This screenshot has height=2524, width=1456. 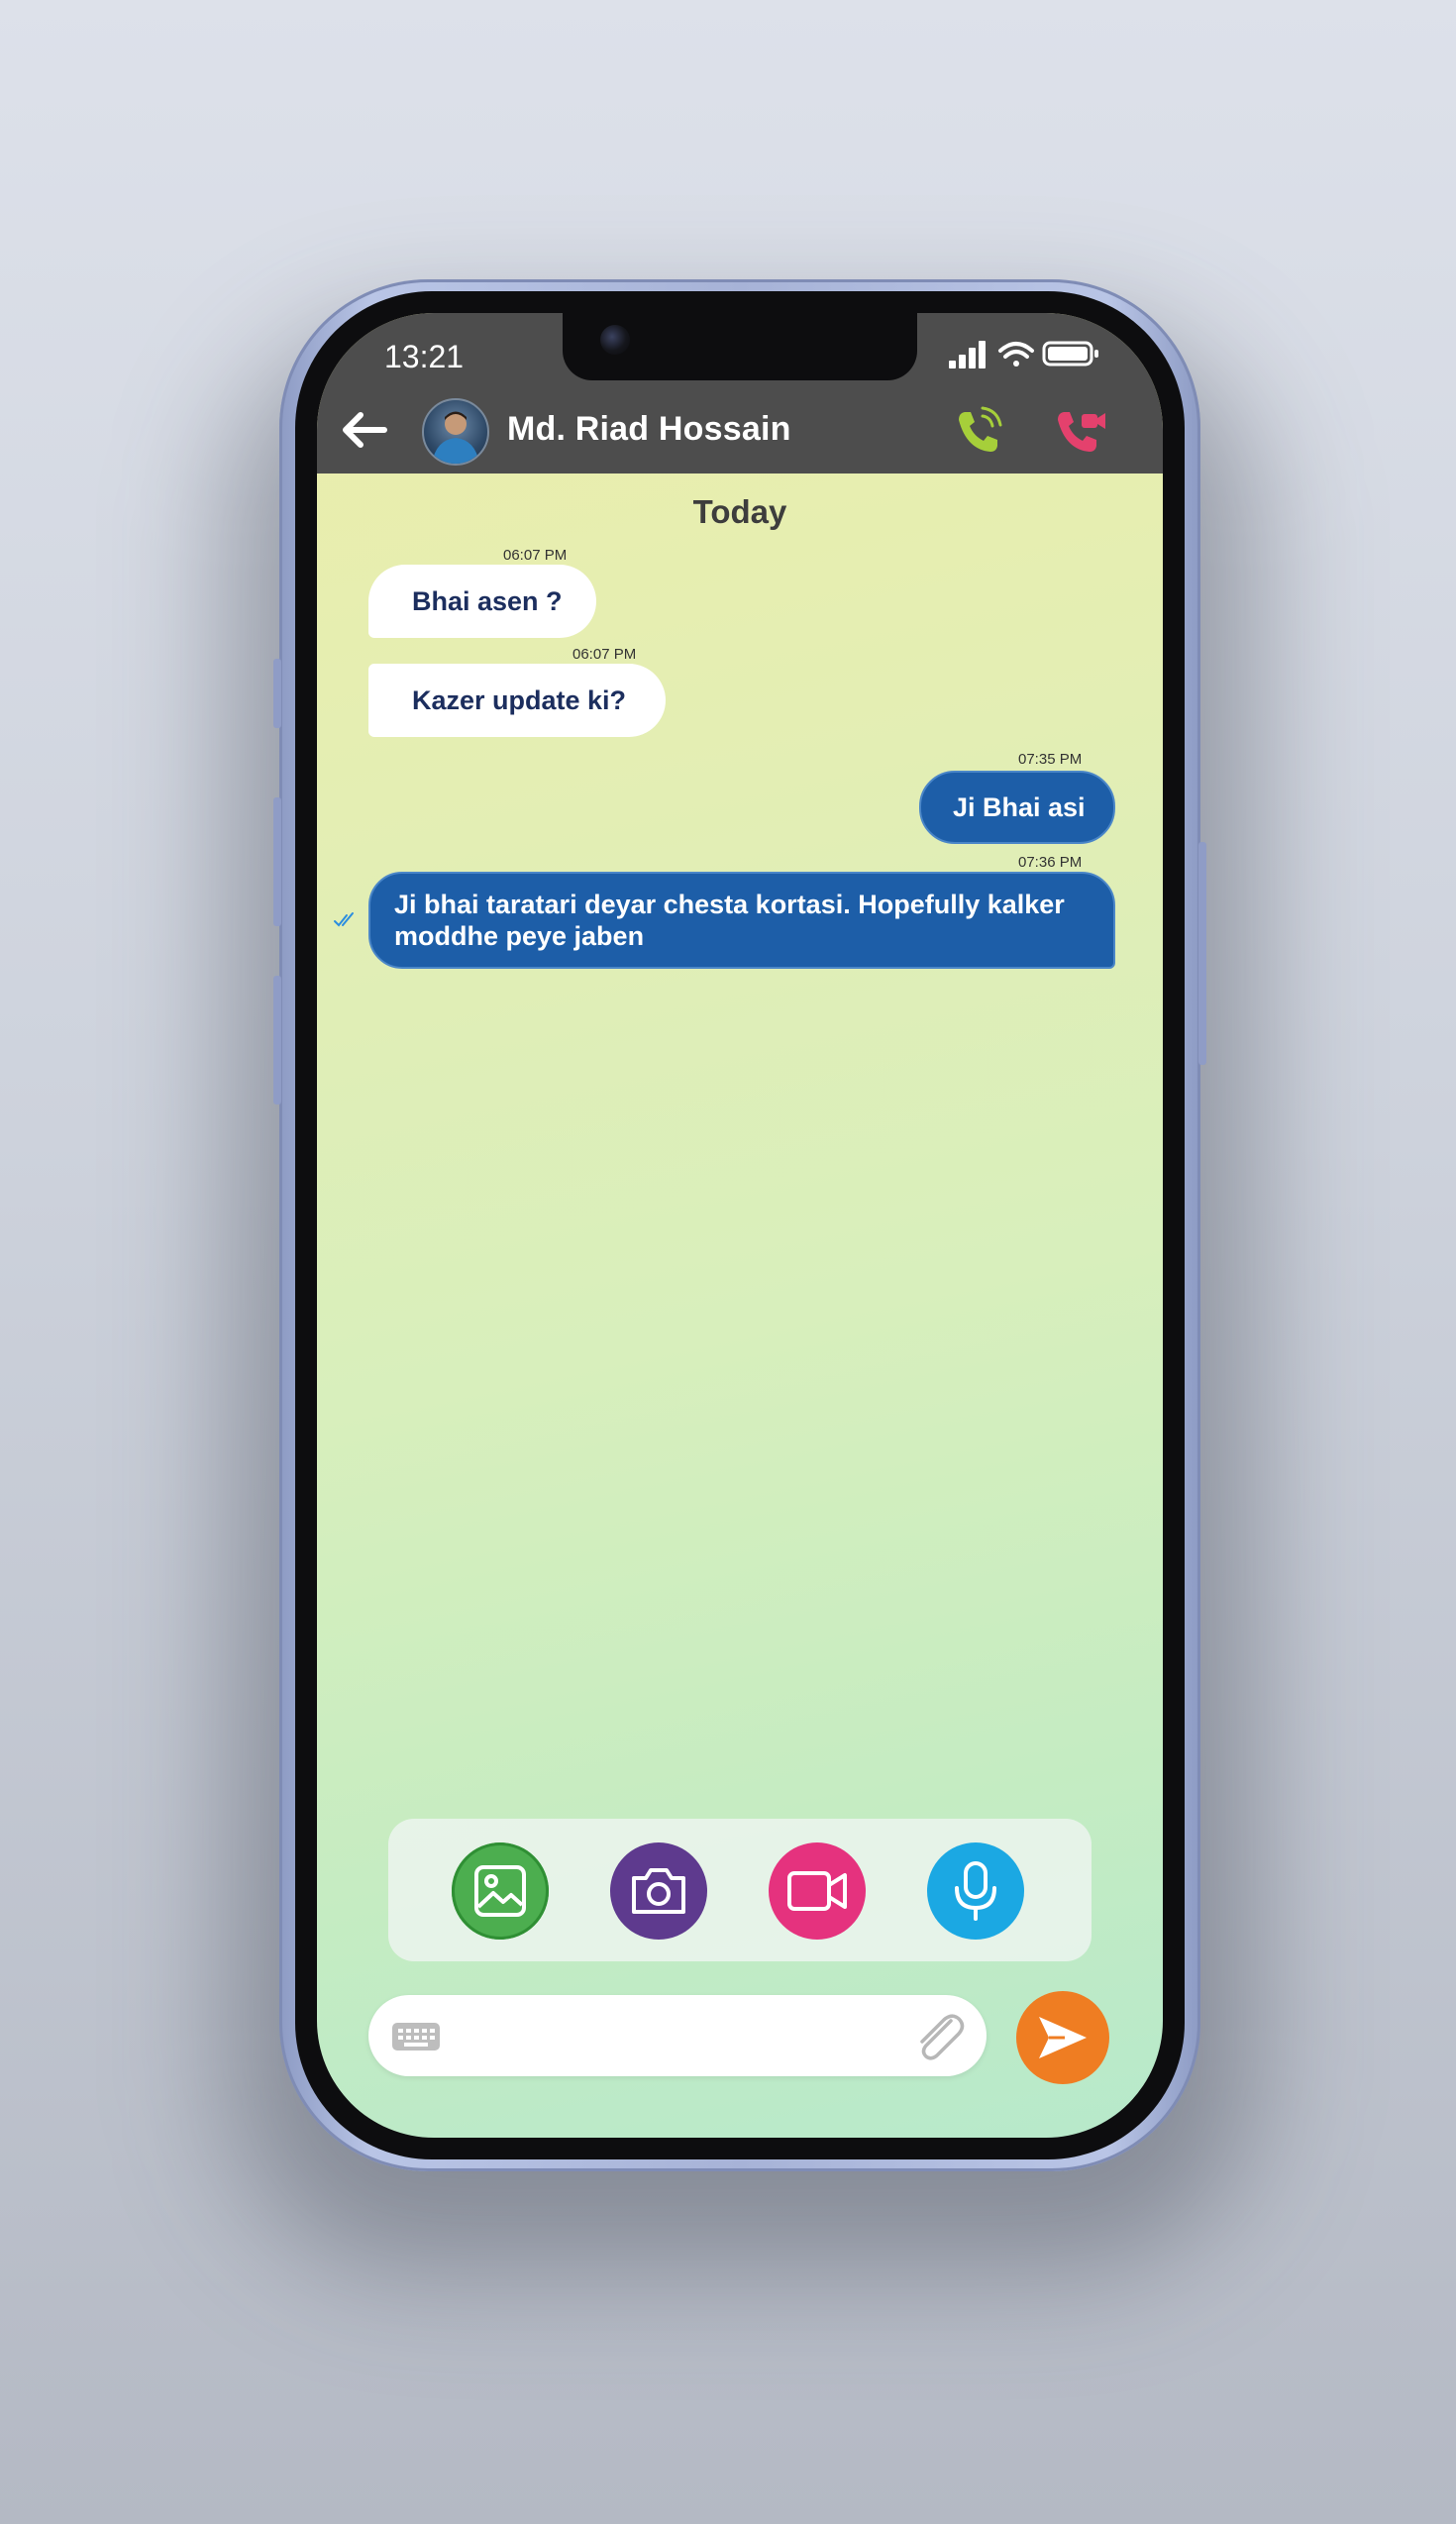 I want to click on video-button, so click(x=817, y=1891).